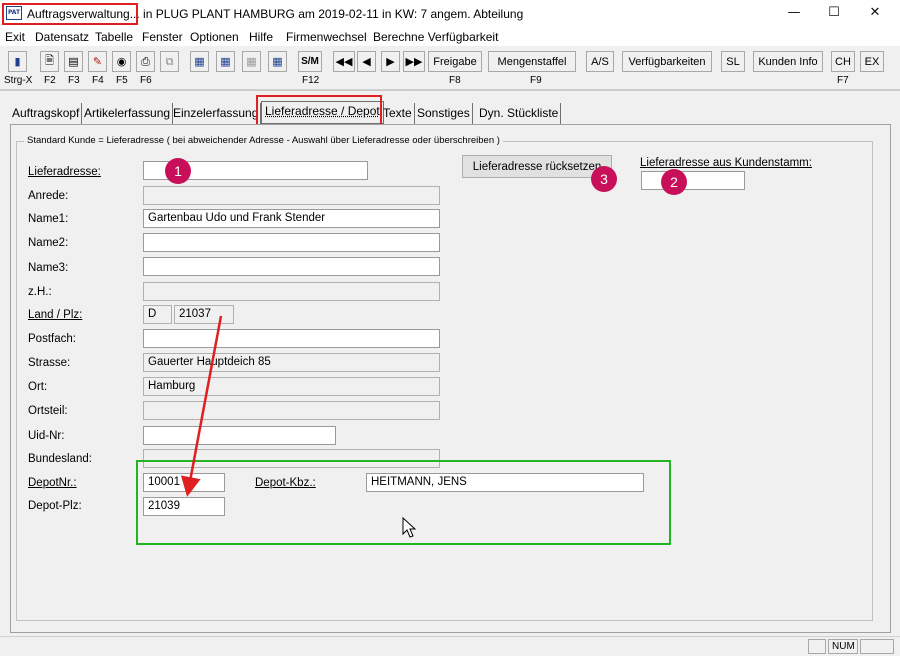 Image resolution: width=900 pixels, height=656 pixels. I want to click on annotation-arrow-layer, so click(298, 426).